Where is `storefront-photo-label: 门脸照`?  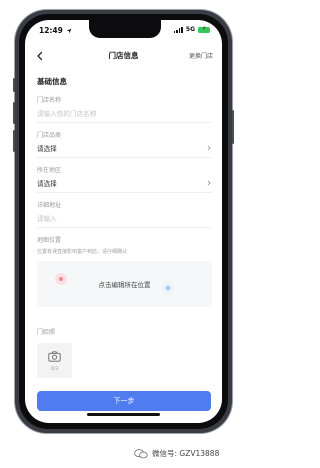 storefront-photo-label: 门脸照 is located at coordinates (46, 332).